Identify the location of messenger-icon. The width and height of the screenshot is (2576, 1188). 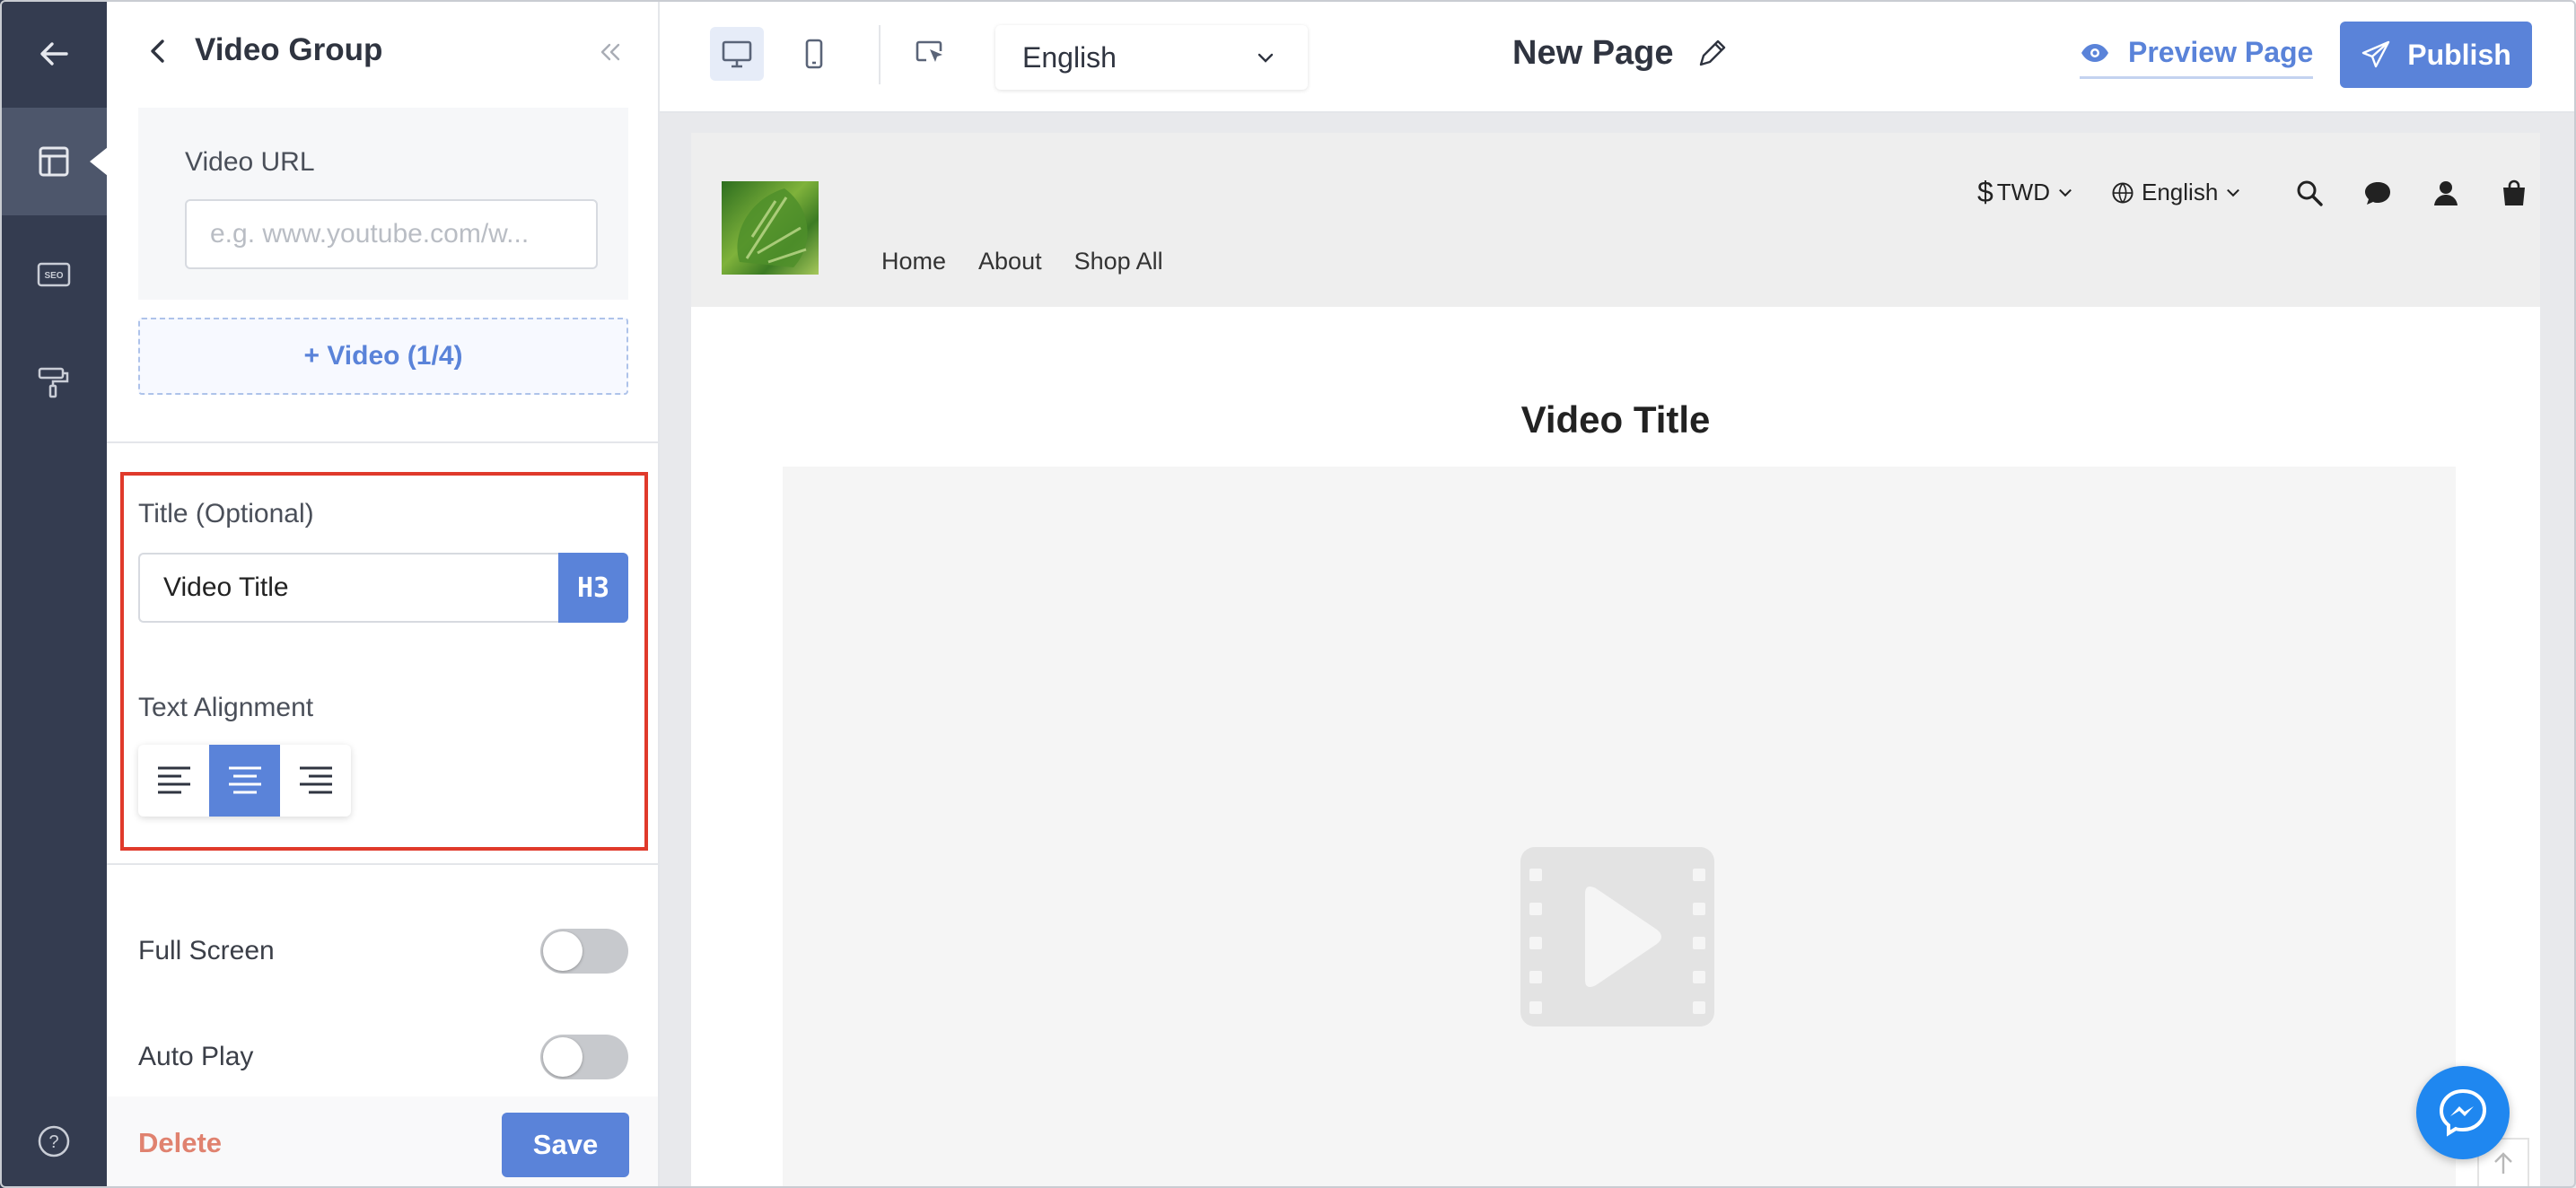
(2463, 1112).